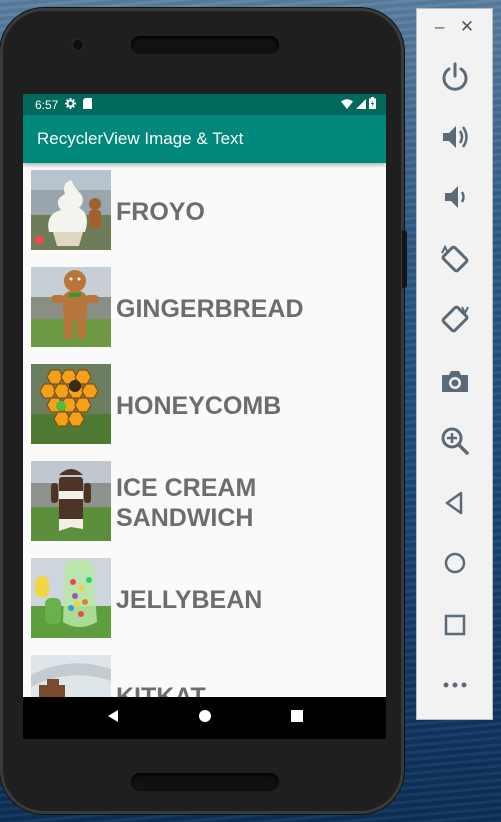 The width and height of the screenshot is (501, 822). I want to click on battery-icon, so click(372, 104).